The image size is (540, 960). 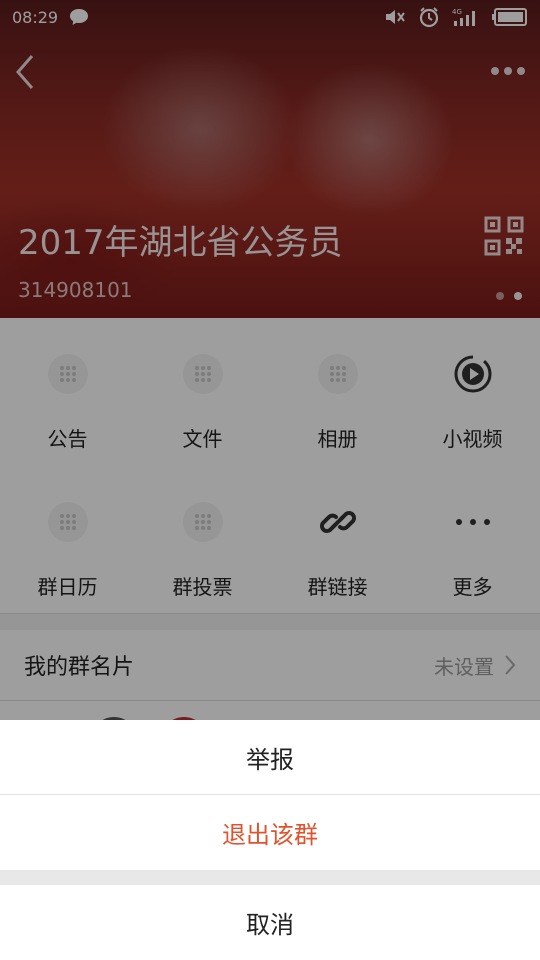 What do you see at coordinates (270, 922) in the screenshot?
I see `cancel-button: 取消` at bounding box center [270, 922].